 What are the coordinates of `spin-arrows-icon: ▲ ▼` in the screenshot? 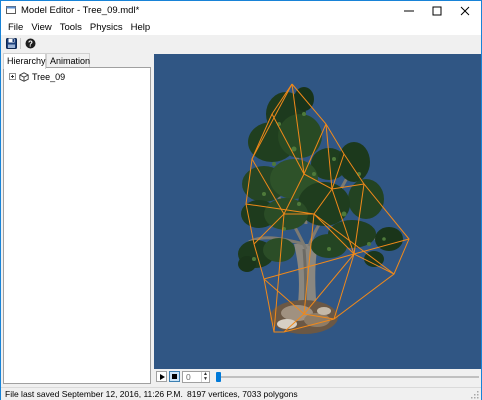 It's located at (205, 377).